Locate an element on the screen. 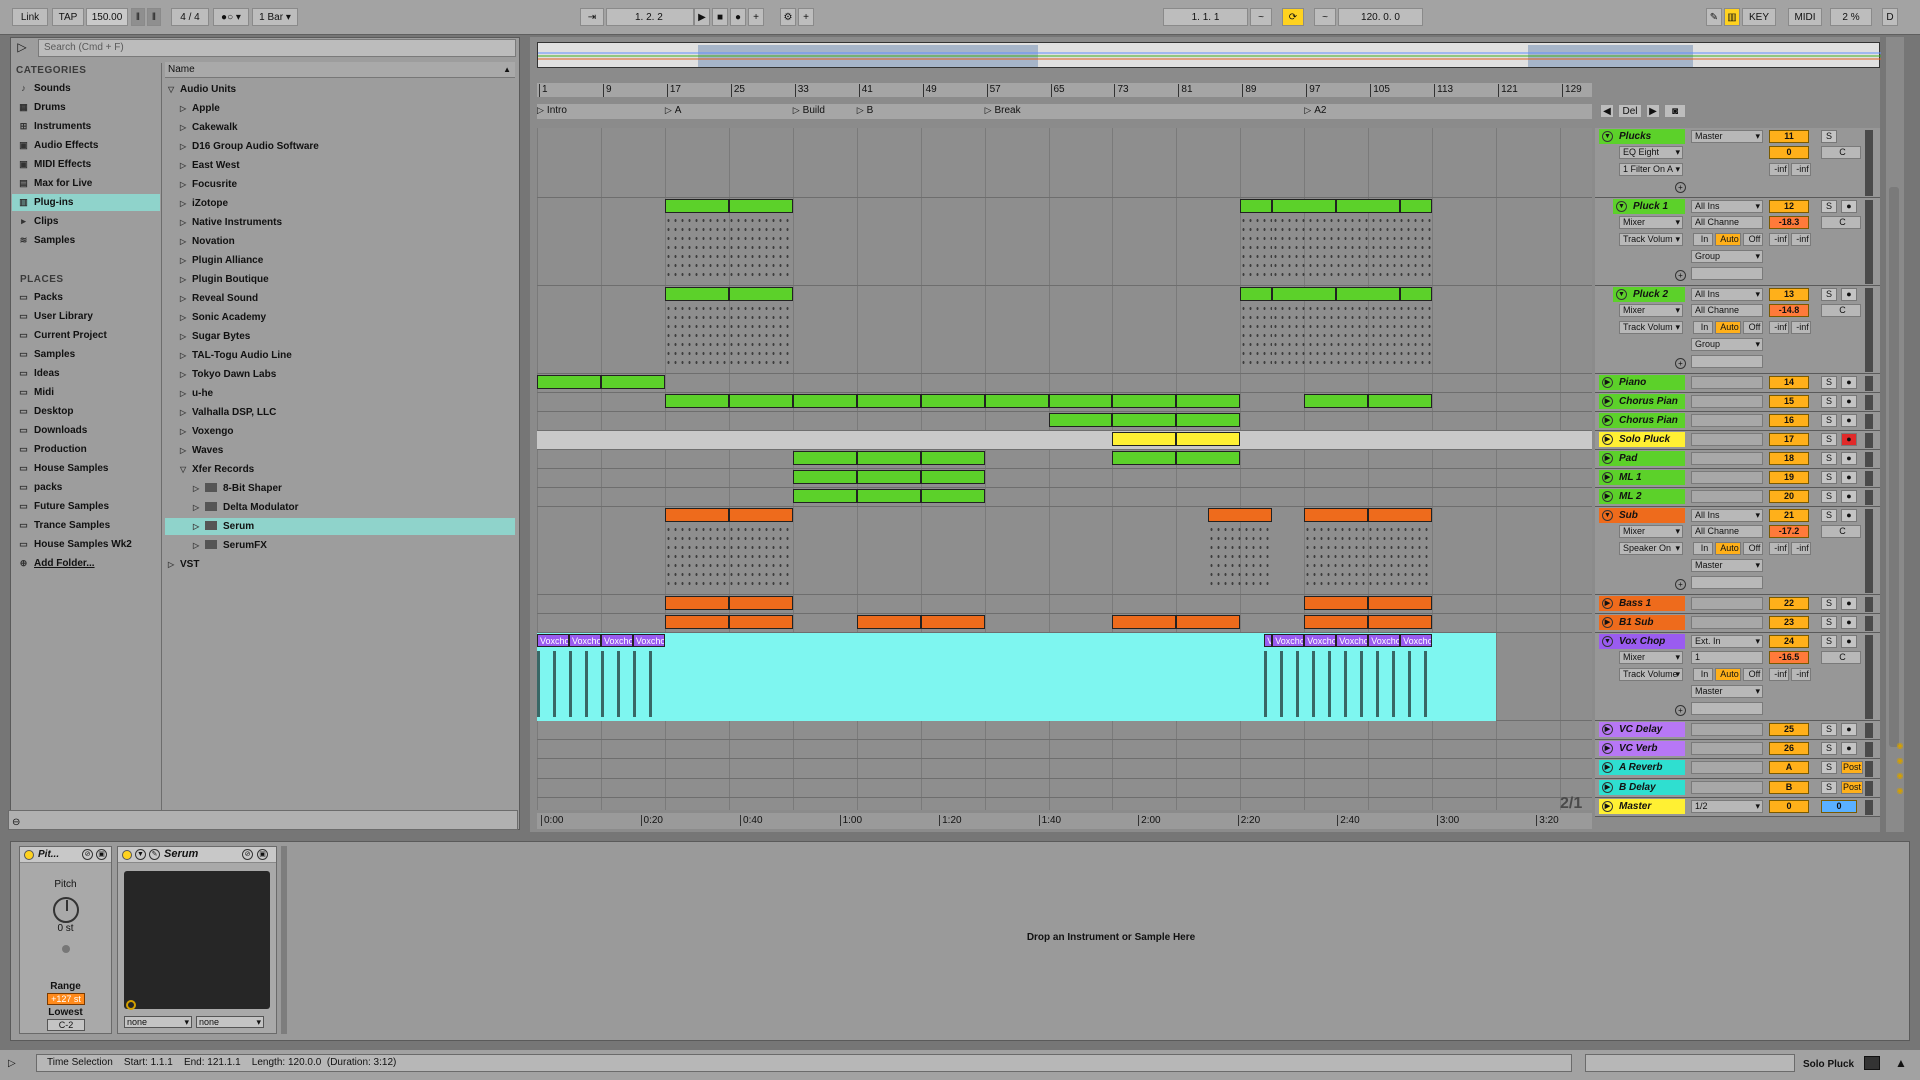  computer-keyboard-button: ▥ is located at coordinates (1732, 17).